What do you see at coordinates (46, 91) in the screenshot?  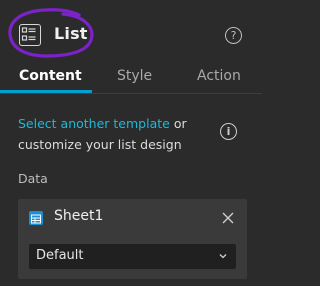 I see `active-tab-indicator` at bounding box center [46, 91].